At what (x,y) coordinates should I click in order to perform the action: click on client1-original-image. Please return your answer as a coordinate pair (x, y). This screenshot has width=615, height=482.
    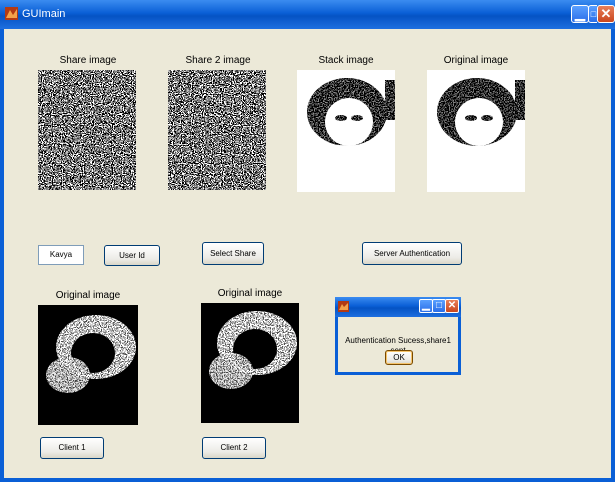
    Looking at the image, I should click on (88, 365).